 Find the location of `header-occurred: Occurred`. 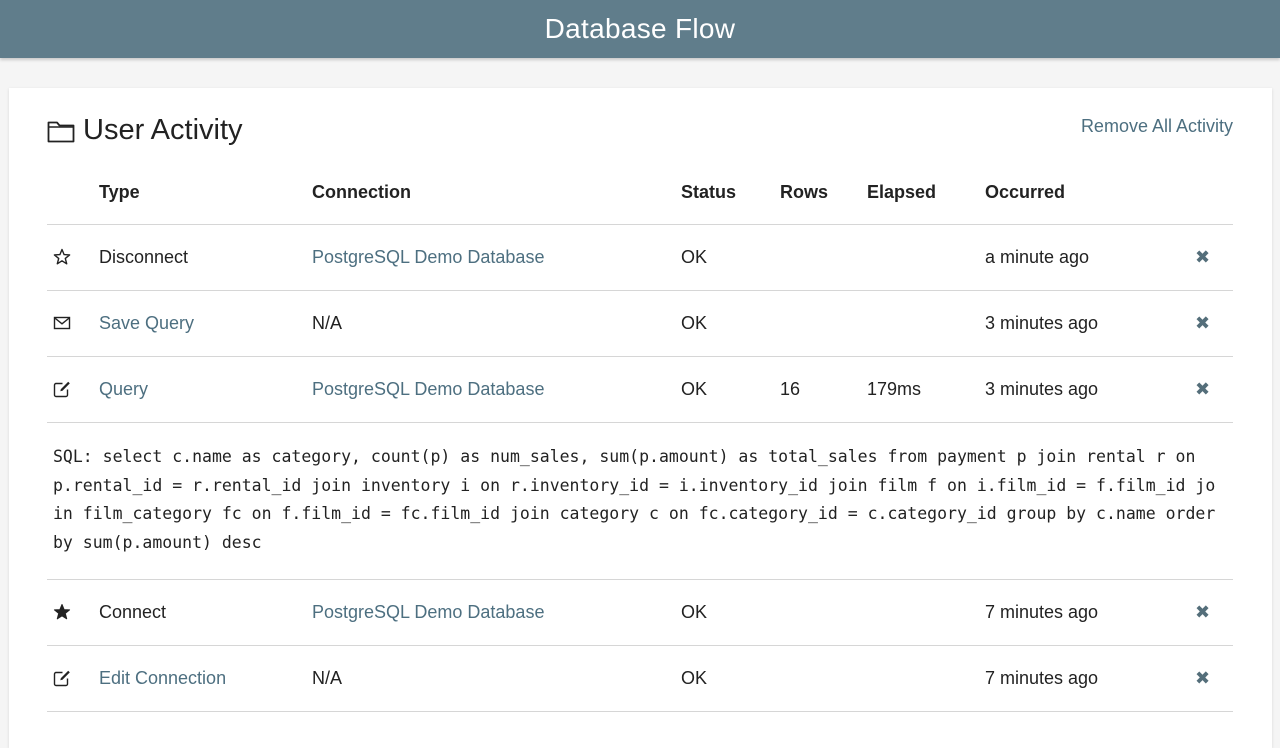

header-occurred: Occurred is located at coordinates (1025, 192).